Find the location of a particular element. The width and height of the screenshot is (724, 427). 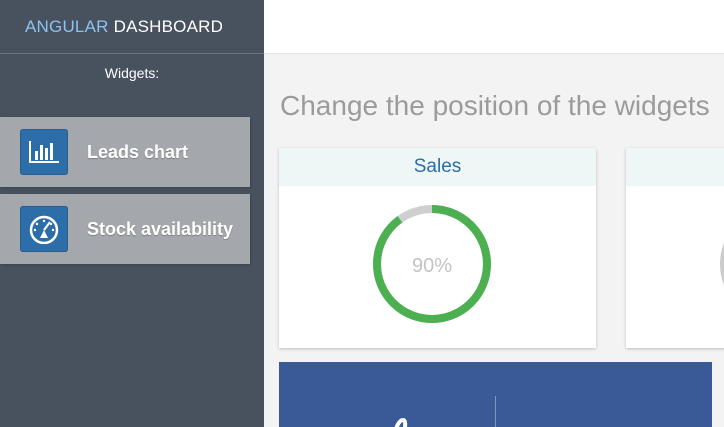

sales-donut-chart: 90% is located at coordinates (432, 264).